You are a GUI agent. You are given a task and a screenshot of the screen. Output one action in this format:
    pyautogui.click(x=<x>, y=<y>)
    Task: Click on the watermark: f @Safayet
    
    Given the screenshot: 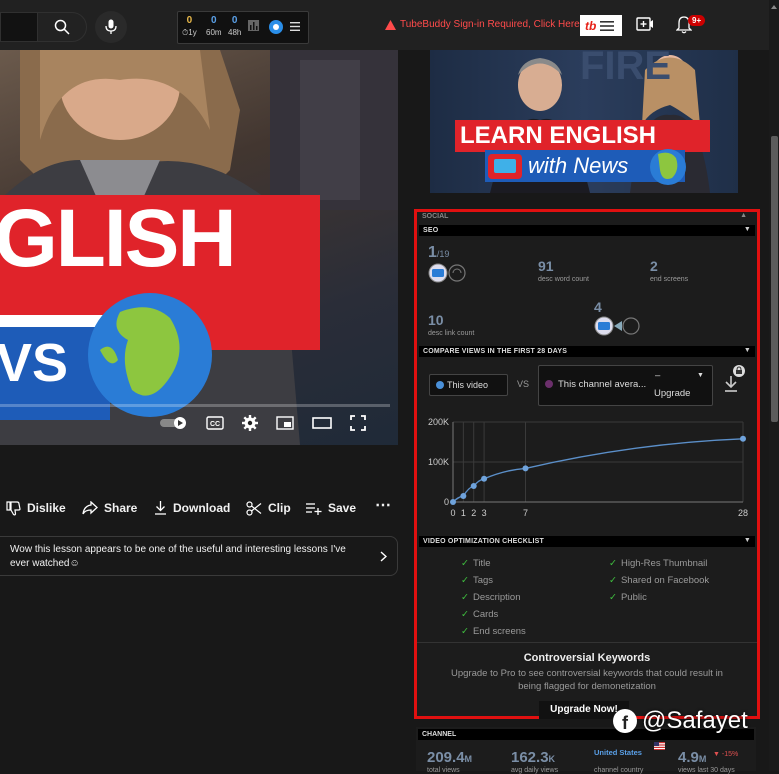 What is the action you would take?
    pyautogui.click(x=680, y=721)
    